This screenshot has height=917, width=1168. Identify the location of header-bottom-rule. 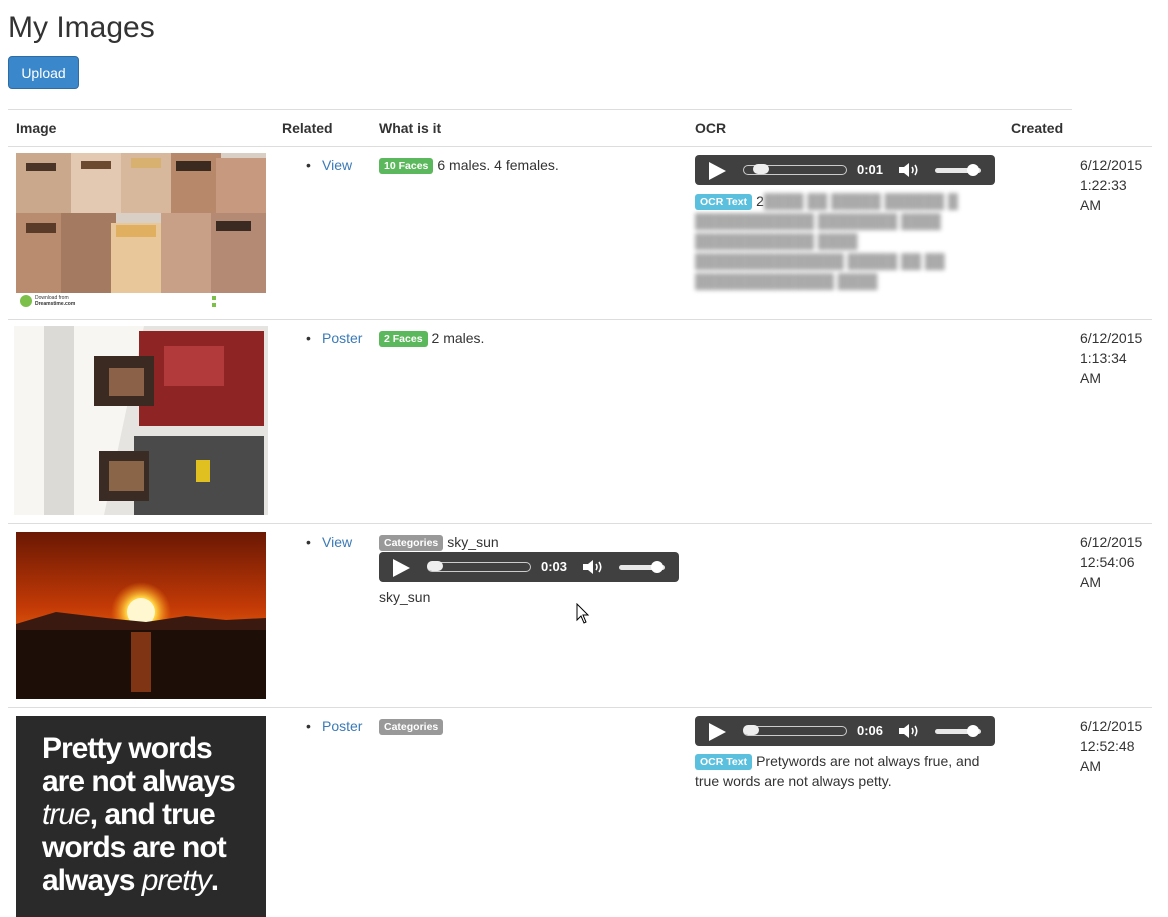
(580, 146).